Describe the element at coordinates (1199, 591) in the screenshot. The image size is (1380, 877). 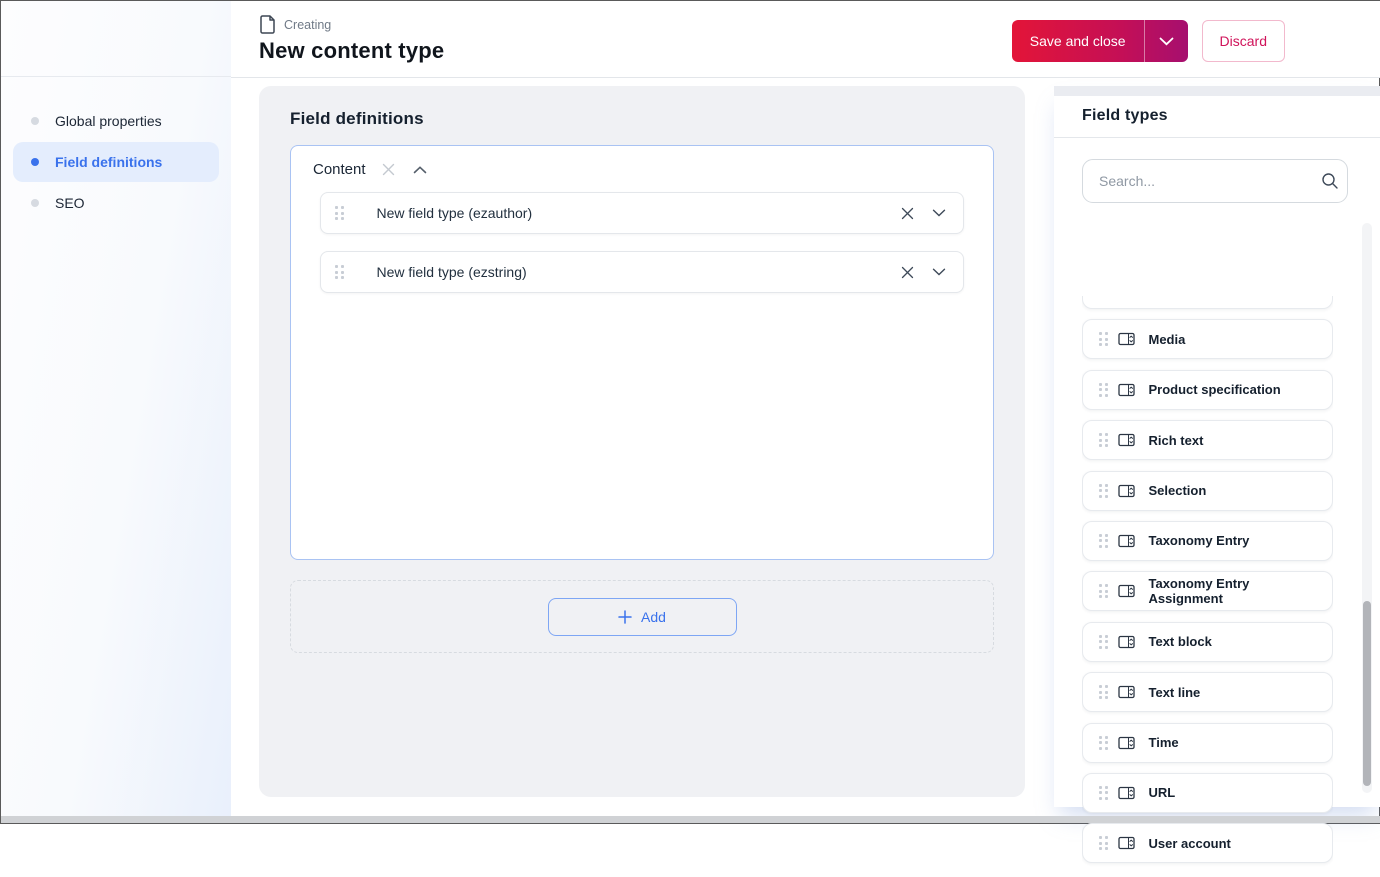
I see `field-type-label: Taxonomy Entry Assignment` at that location.